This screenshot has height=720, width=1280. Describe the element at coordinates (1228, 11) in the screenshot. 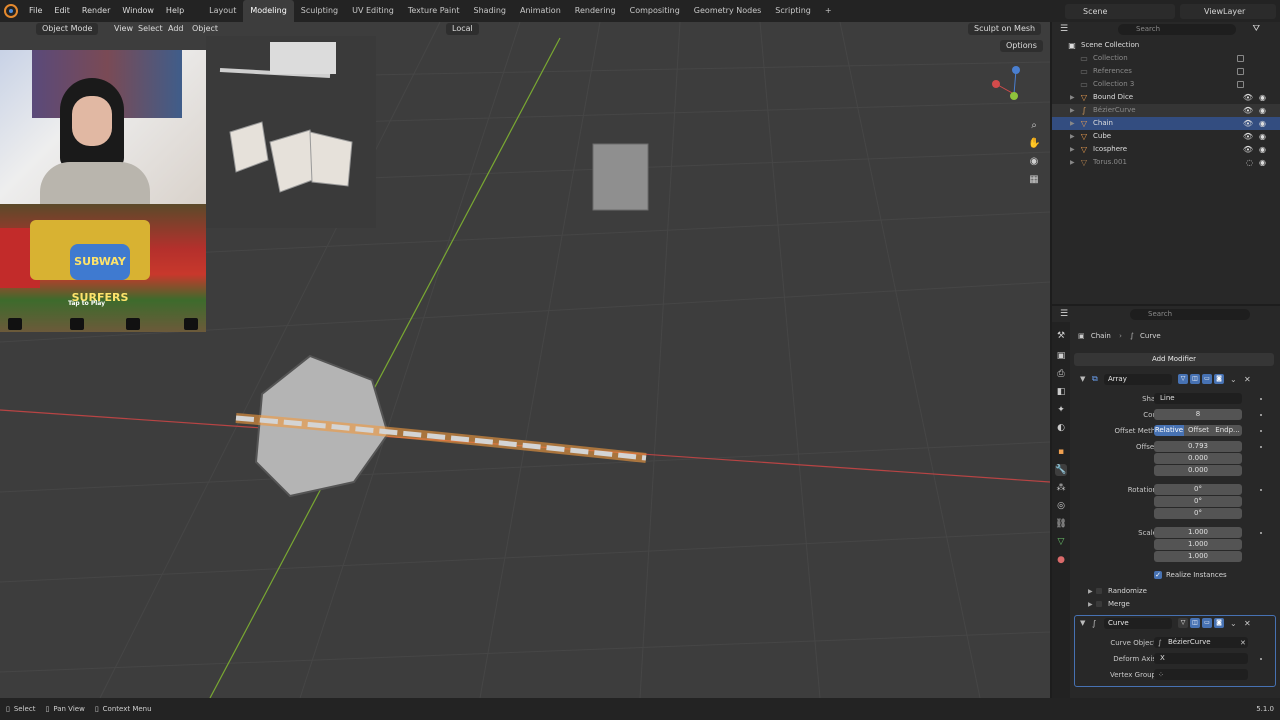

I see `view-layer-selector: ViewLayer` at that location.